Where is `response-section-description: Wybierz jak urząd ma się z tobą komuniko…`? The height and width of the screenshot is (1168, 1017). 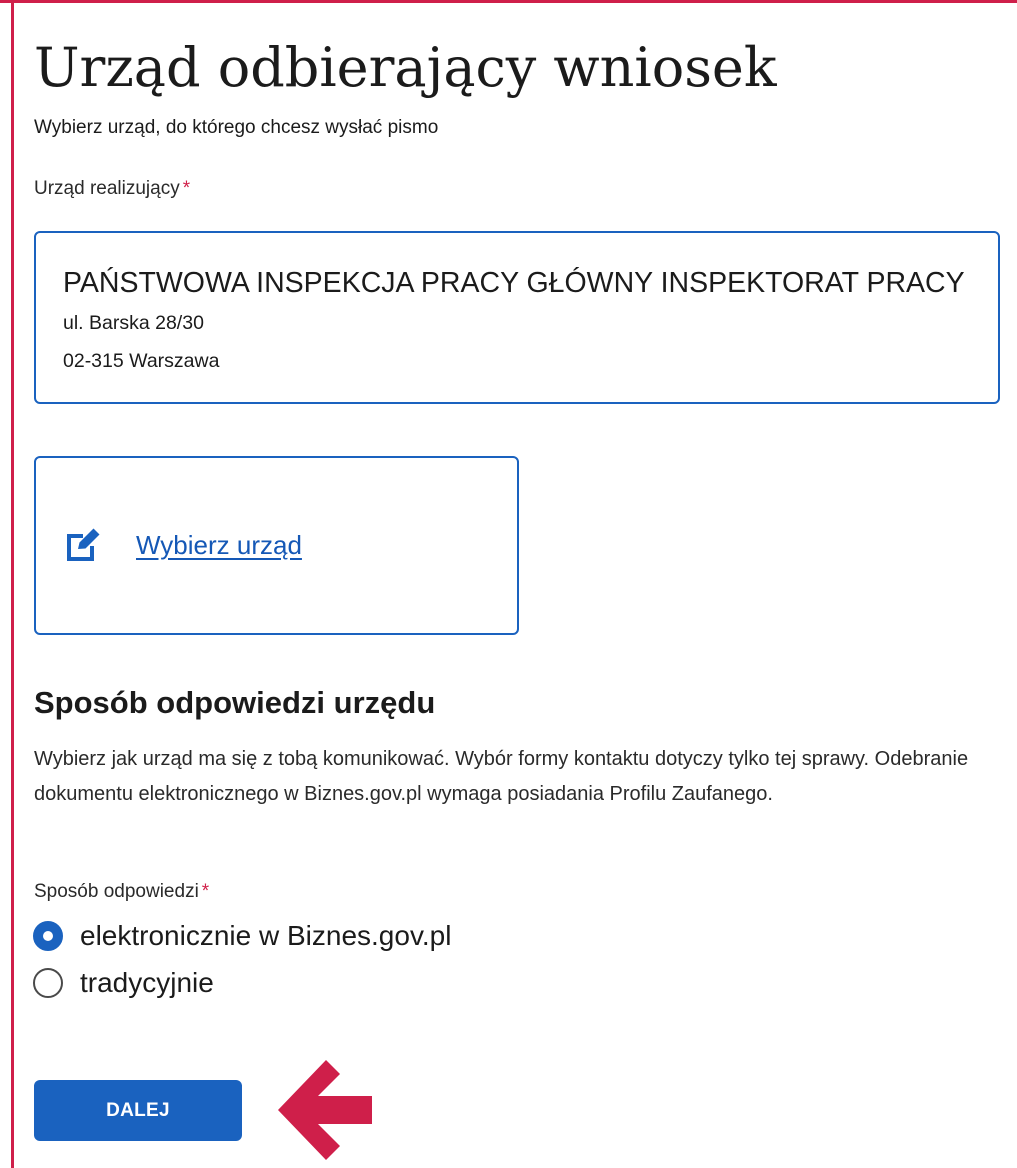 response-section-description: Wybierz jak urząd ma się z tobą komuniko… is located at coordinates (501, 776).